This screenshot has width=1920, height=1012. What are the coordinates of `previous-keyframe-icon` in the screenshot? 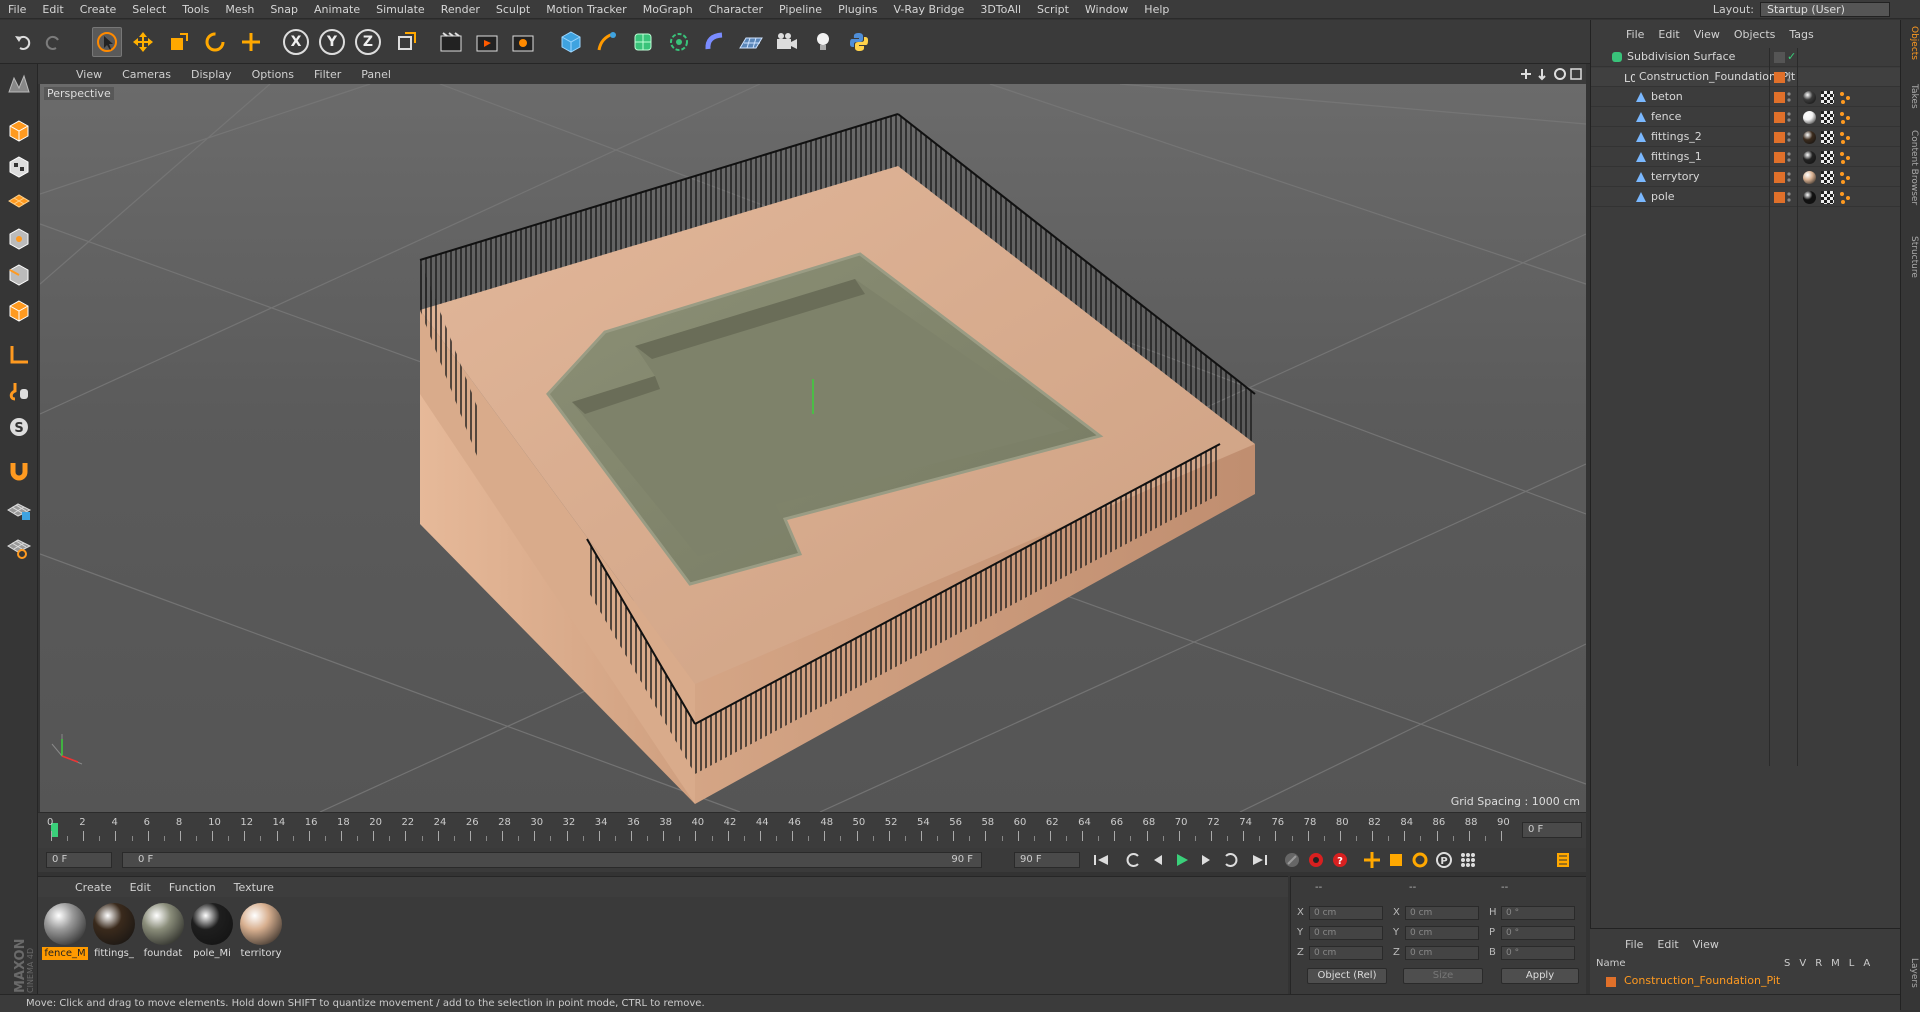 It's located at (1134, 860).